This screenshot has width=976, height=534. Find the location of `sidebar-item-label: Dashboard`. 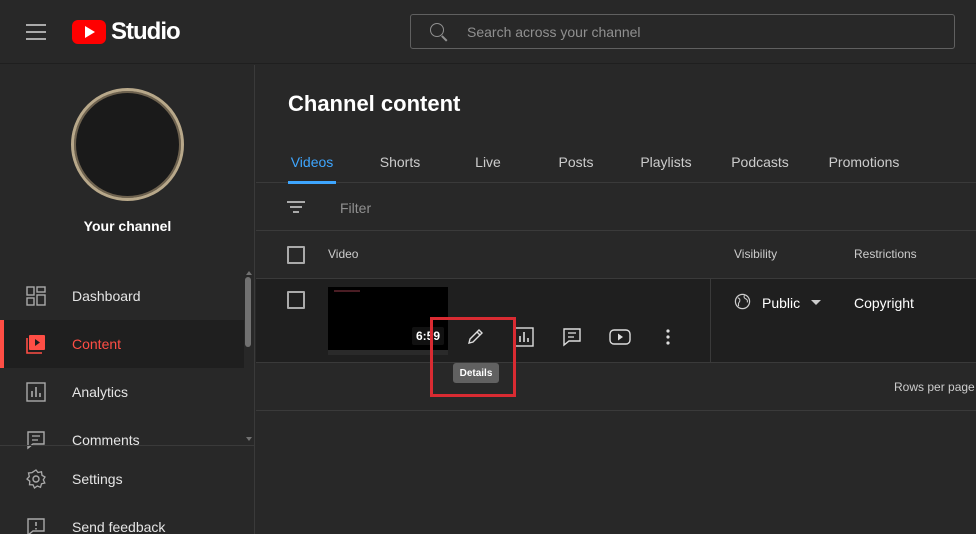

sidebar-item-label: Dashboard is located at coordinates (106, 296).